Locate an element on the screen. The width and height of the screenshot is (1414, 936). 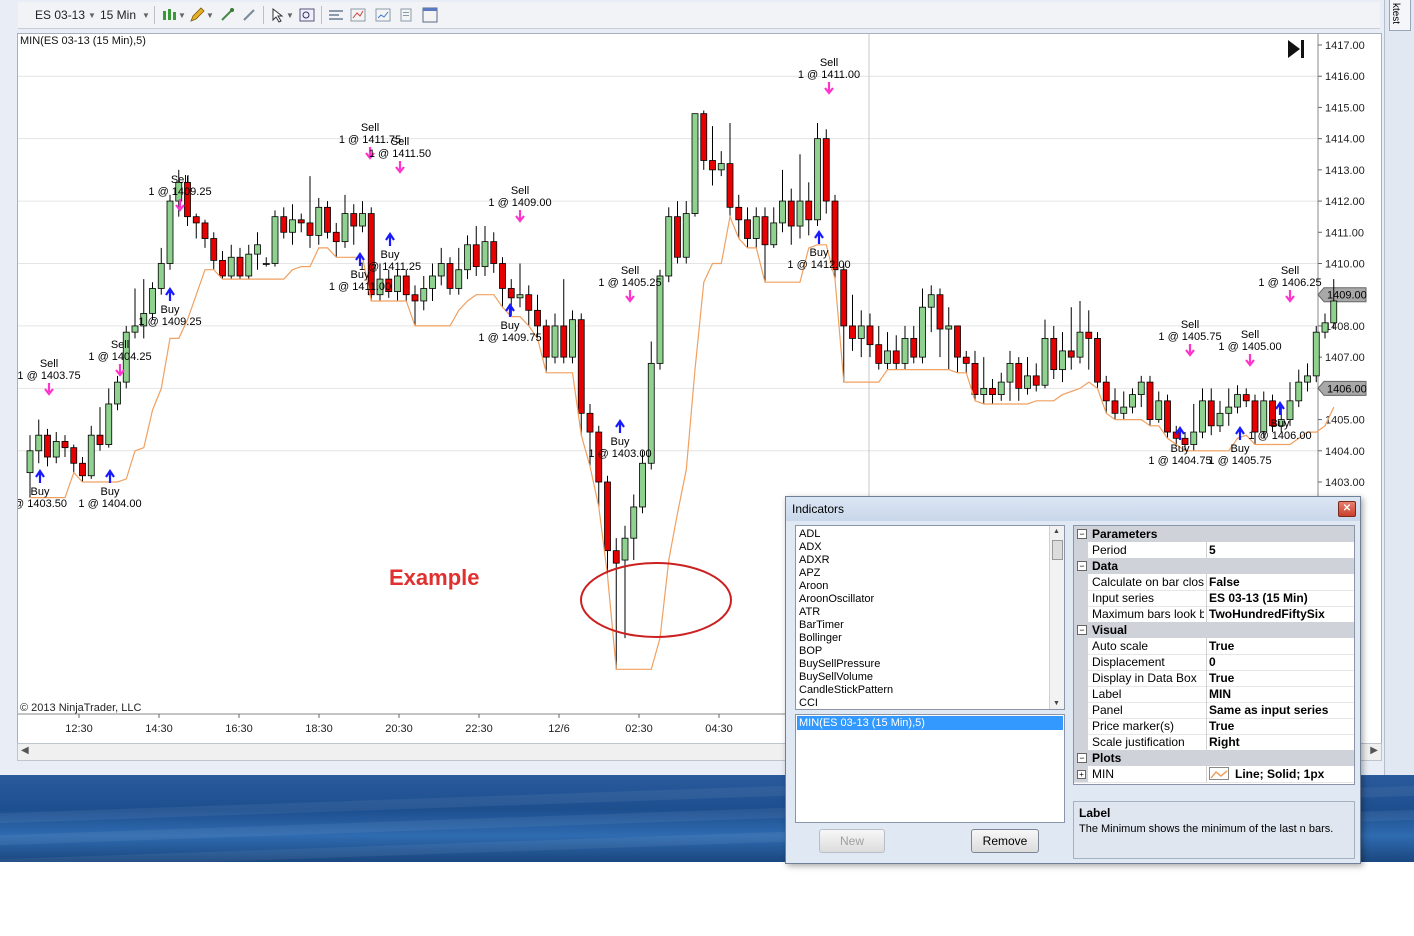
dialog-title-bar: Indicators ✕ is located at coordinates (1073, 509).